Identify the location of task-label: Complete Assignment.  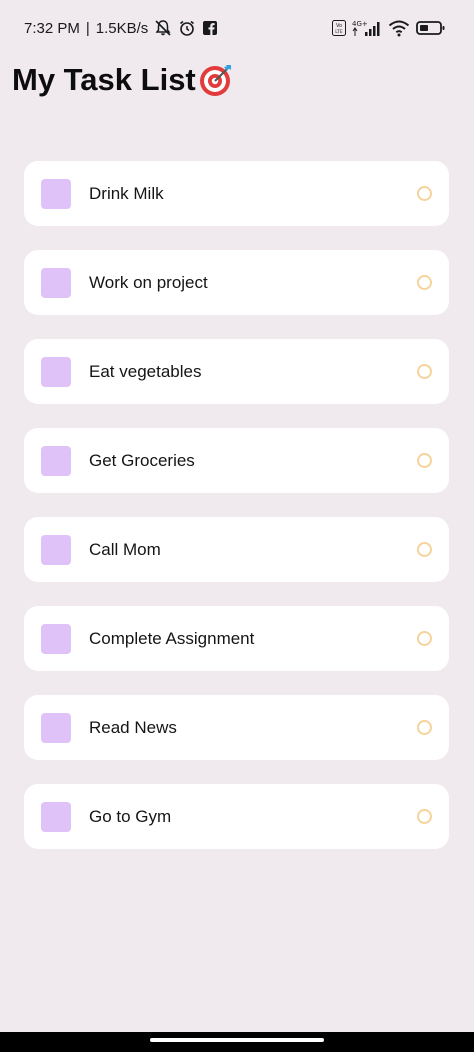
(172, 638).